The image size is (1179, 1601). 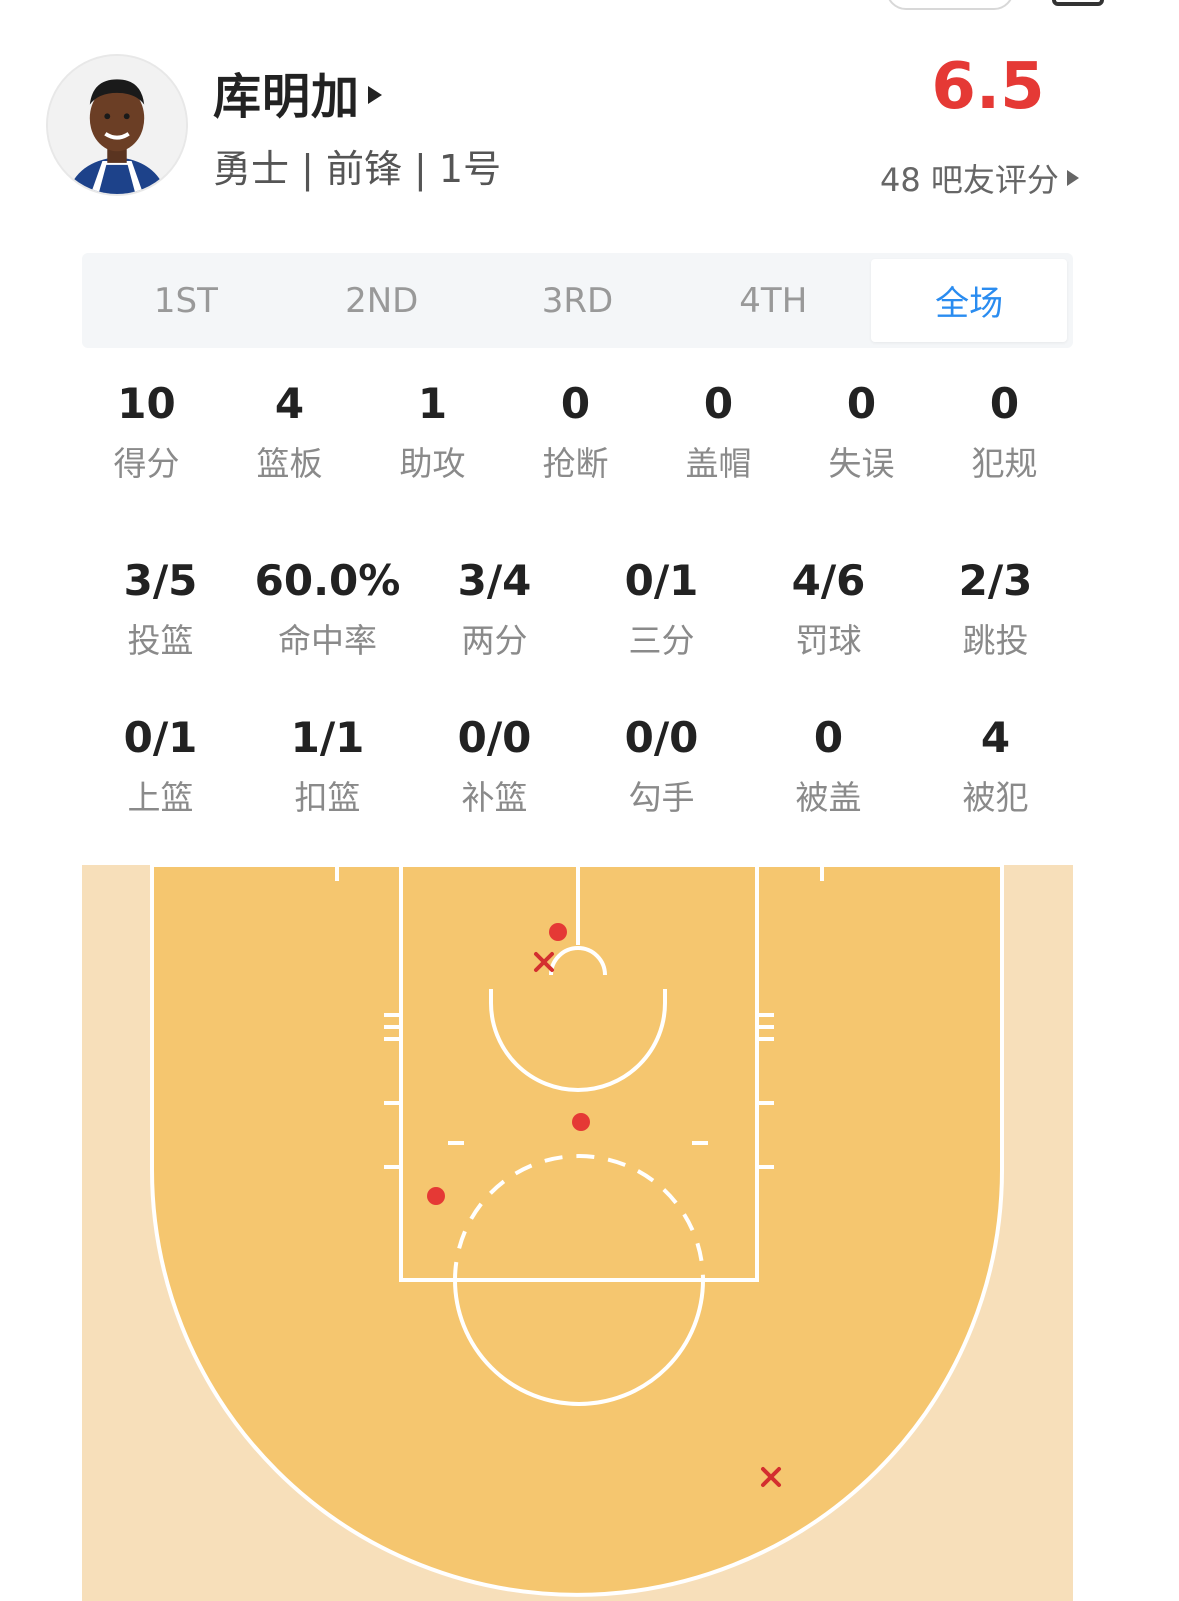 I want to click on rating-subtitle: 48 吧友评分, so click(x=969, y=180).